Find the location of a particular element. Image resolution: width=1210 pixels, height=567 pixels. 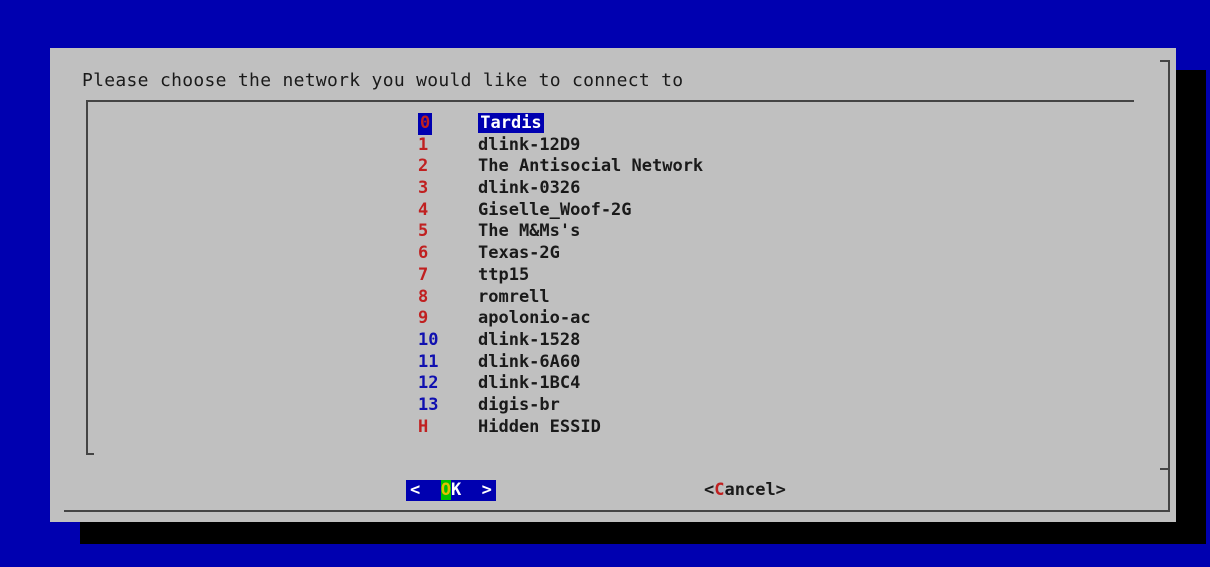

network-name: dlink-6A60 is located at coordinates (529, 361).